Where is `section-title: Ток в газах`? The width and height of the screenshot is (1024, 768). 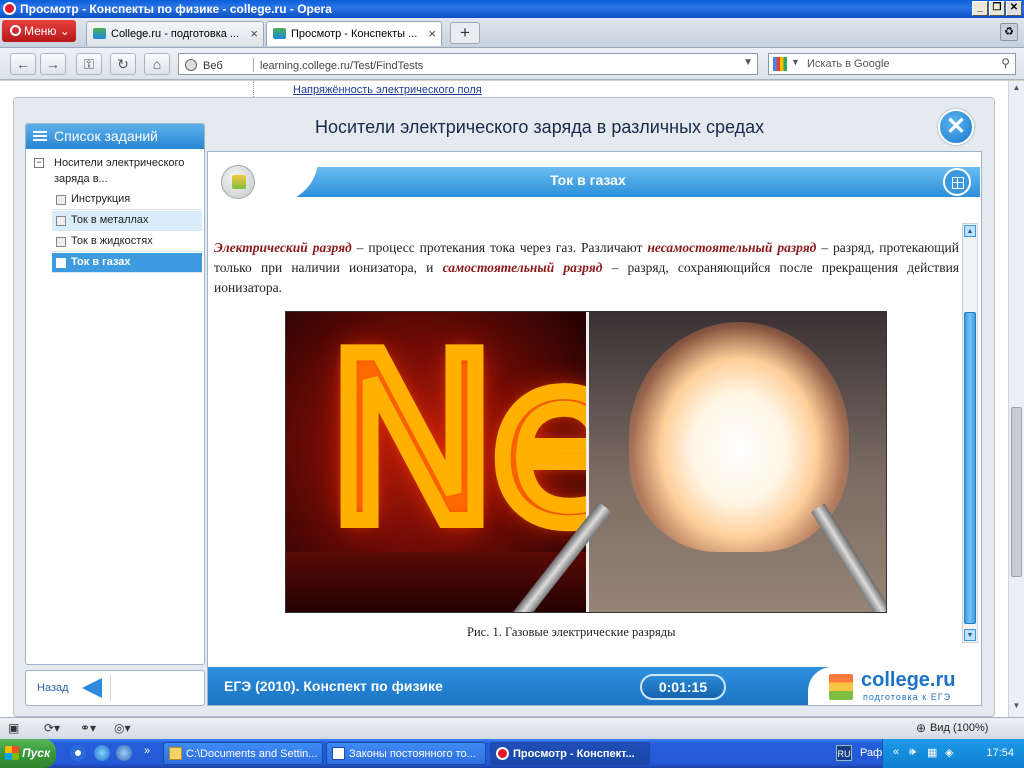 section-title: Ток в газах is located at coordinates (588, 180).